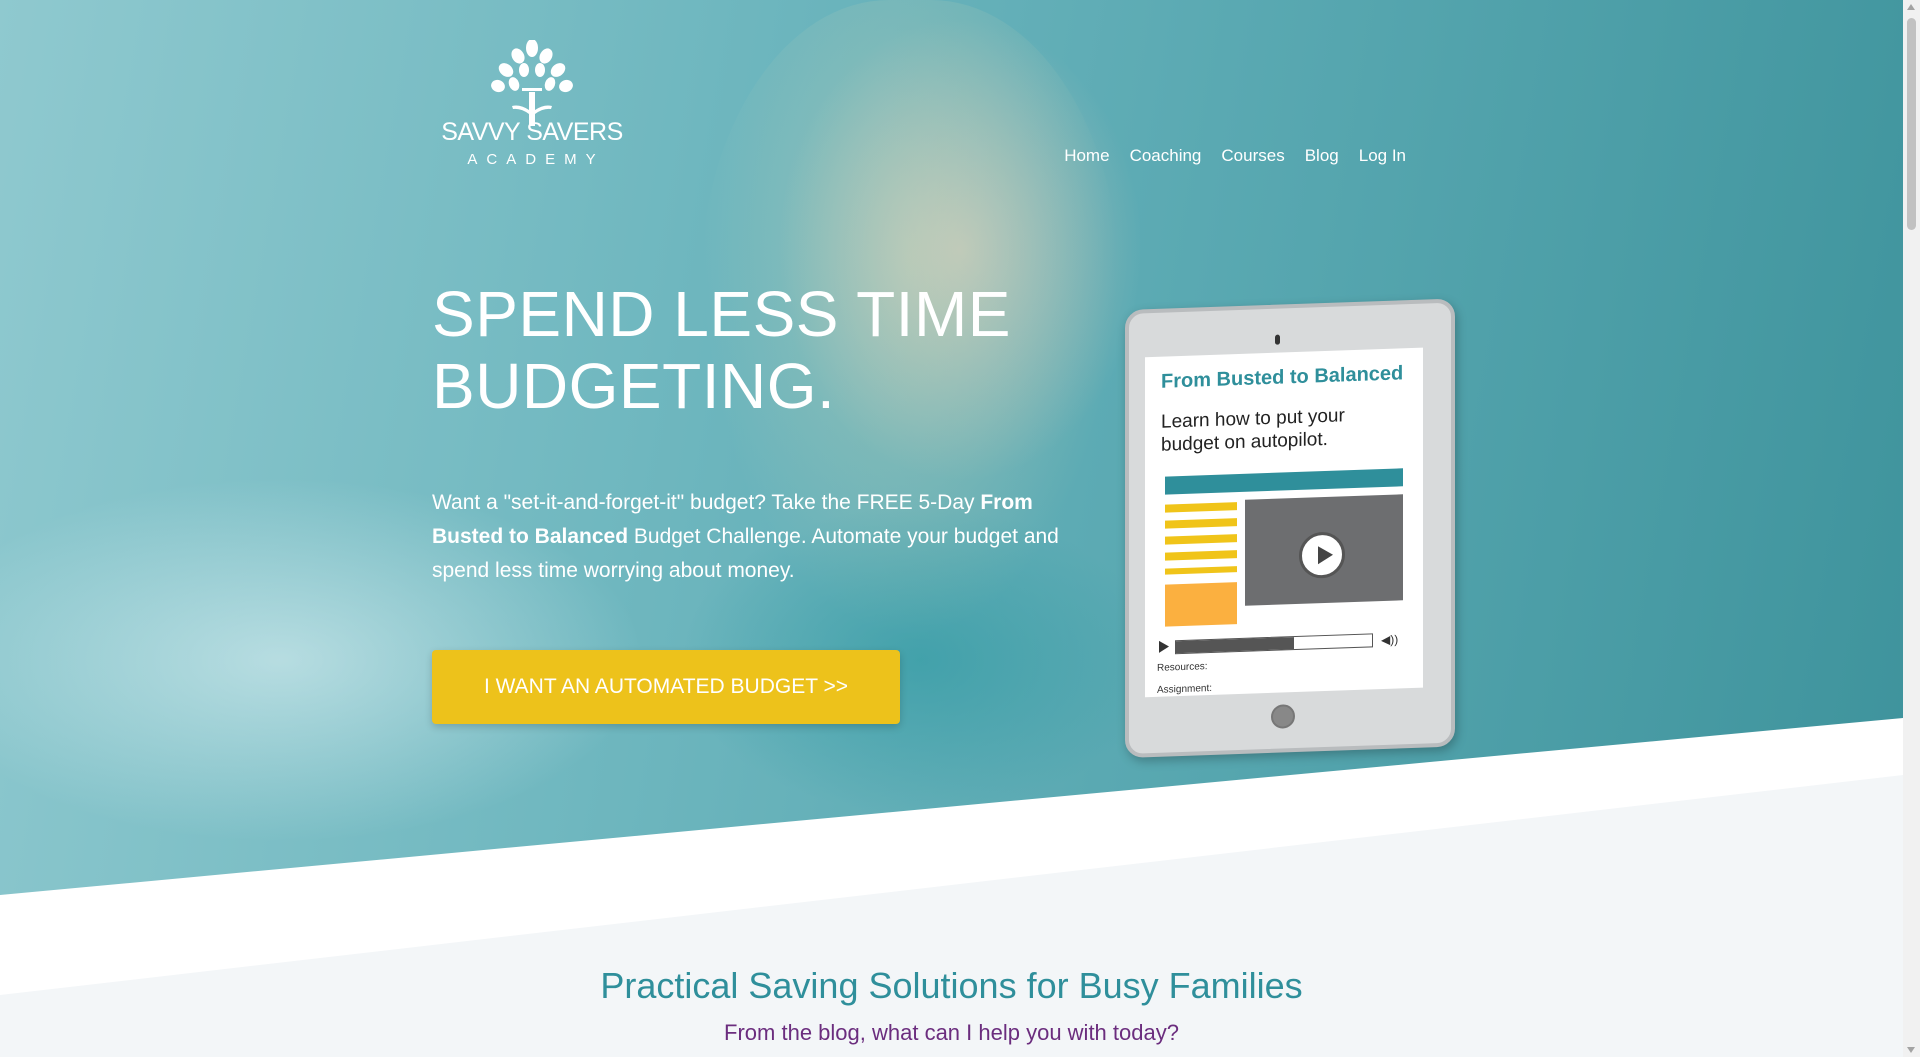 Image resolution: width=1920 pixels, height=1057 pixels. Describe the element at coordinates (666, 687) in the screenshot. I see `automated-budget-button: I WANT AN AUTOMATED BUDGET >>` at that location.